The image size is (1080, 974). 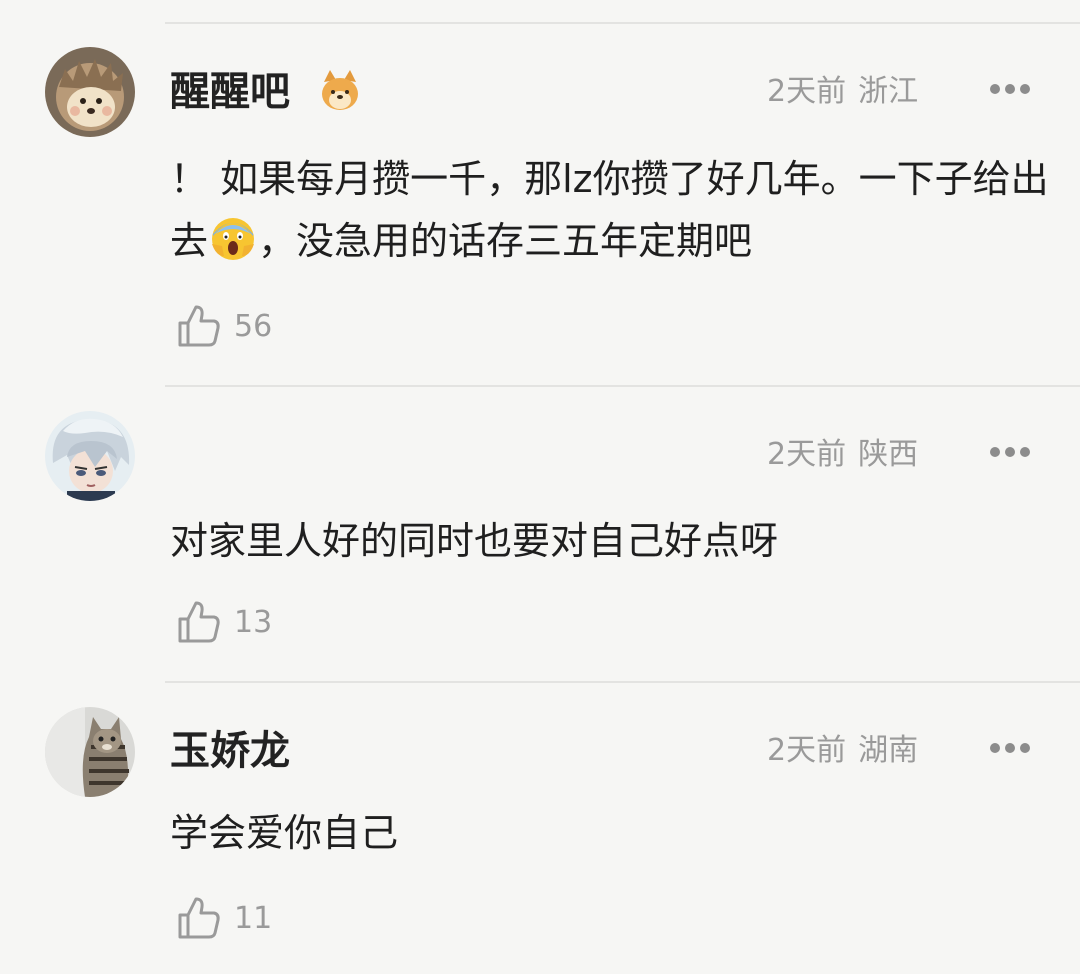 I want to click on tabby-cat-avatar-icon, so click(x=90, y=752).